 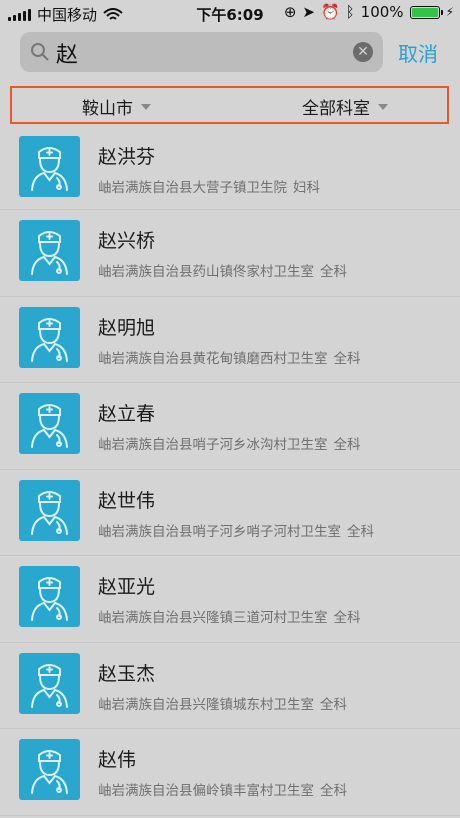 What do you see at coordinates (206, 791) in the screenshot?
I see `doctor-hospital: 岫岩满族自治县偏岭镇丰富村卫生室` at bounding box center [206, 791].